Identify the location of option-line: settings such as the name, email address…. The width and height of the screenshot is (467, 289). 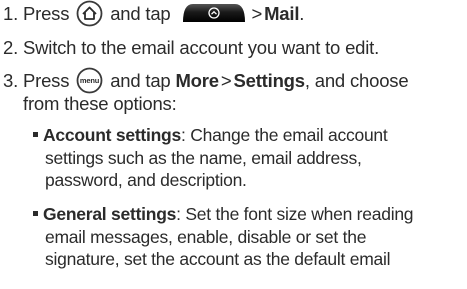
(203, 157).